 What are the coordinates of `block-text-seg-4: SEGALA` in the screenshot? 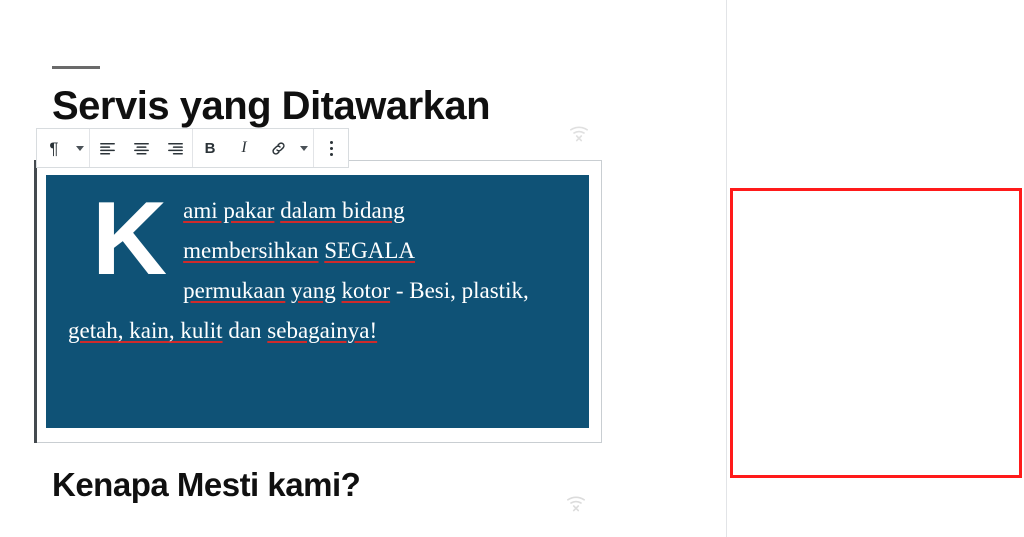 It's located at (369, 251).